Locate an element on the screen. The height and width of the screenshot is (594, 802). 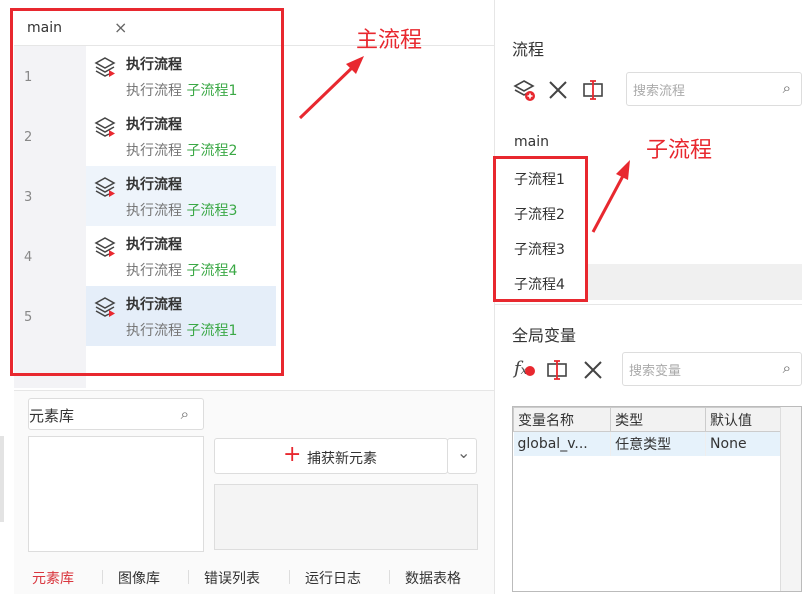
delete-variable-icon is located at coordinates (593, 370).